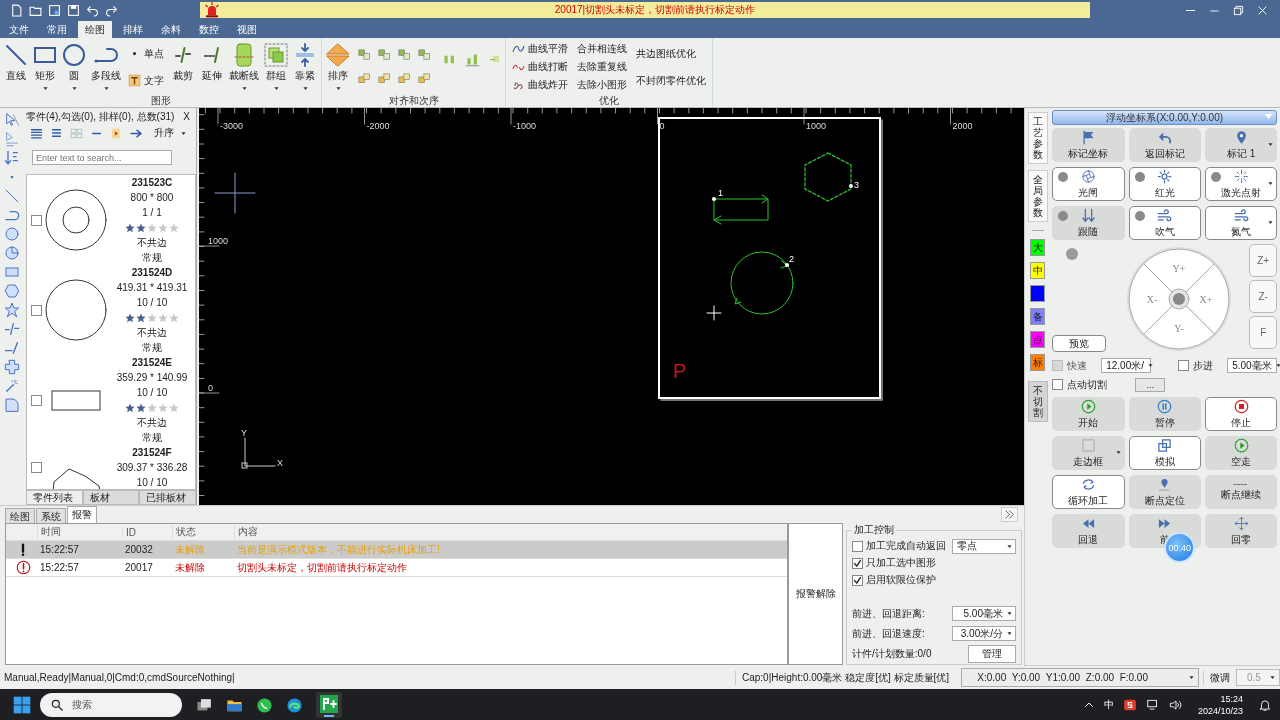 The image size is (1280, 720). What do you see at coordinates (1108, 705) in the screenshot?
I see `ime-indicator: 中` at bounding box center [1108, 705].